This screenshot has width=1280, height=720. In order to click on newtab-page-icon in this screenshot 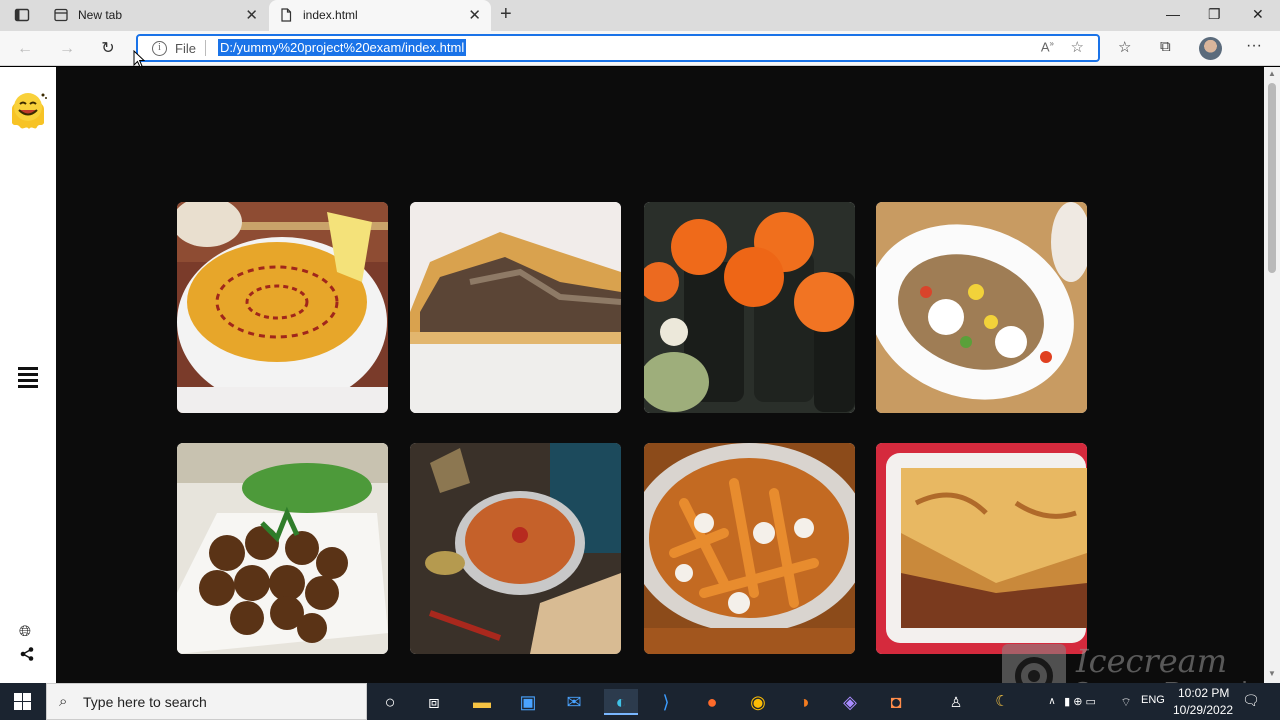, I will do `click(61, 15)`.